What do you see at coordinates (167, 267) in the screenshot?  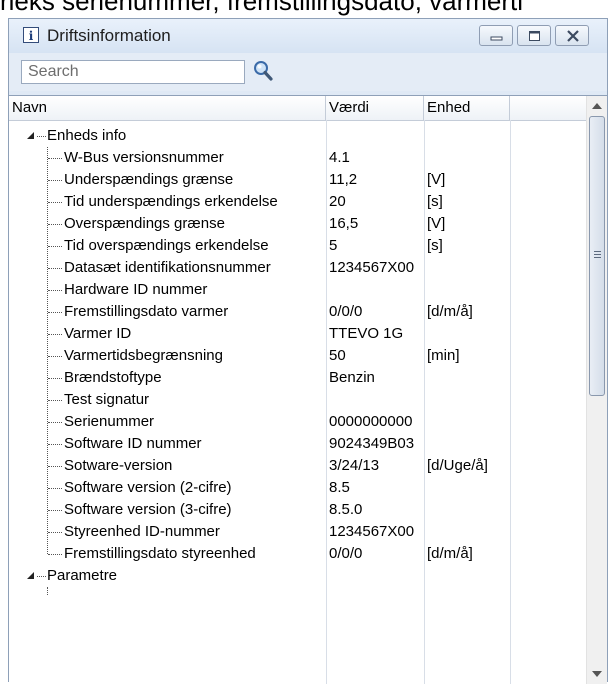 I see `item-name: Datasæt identifikationsnummer` at bounding box center [167, 267].